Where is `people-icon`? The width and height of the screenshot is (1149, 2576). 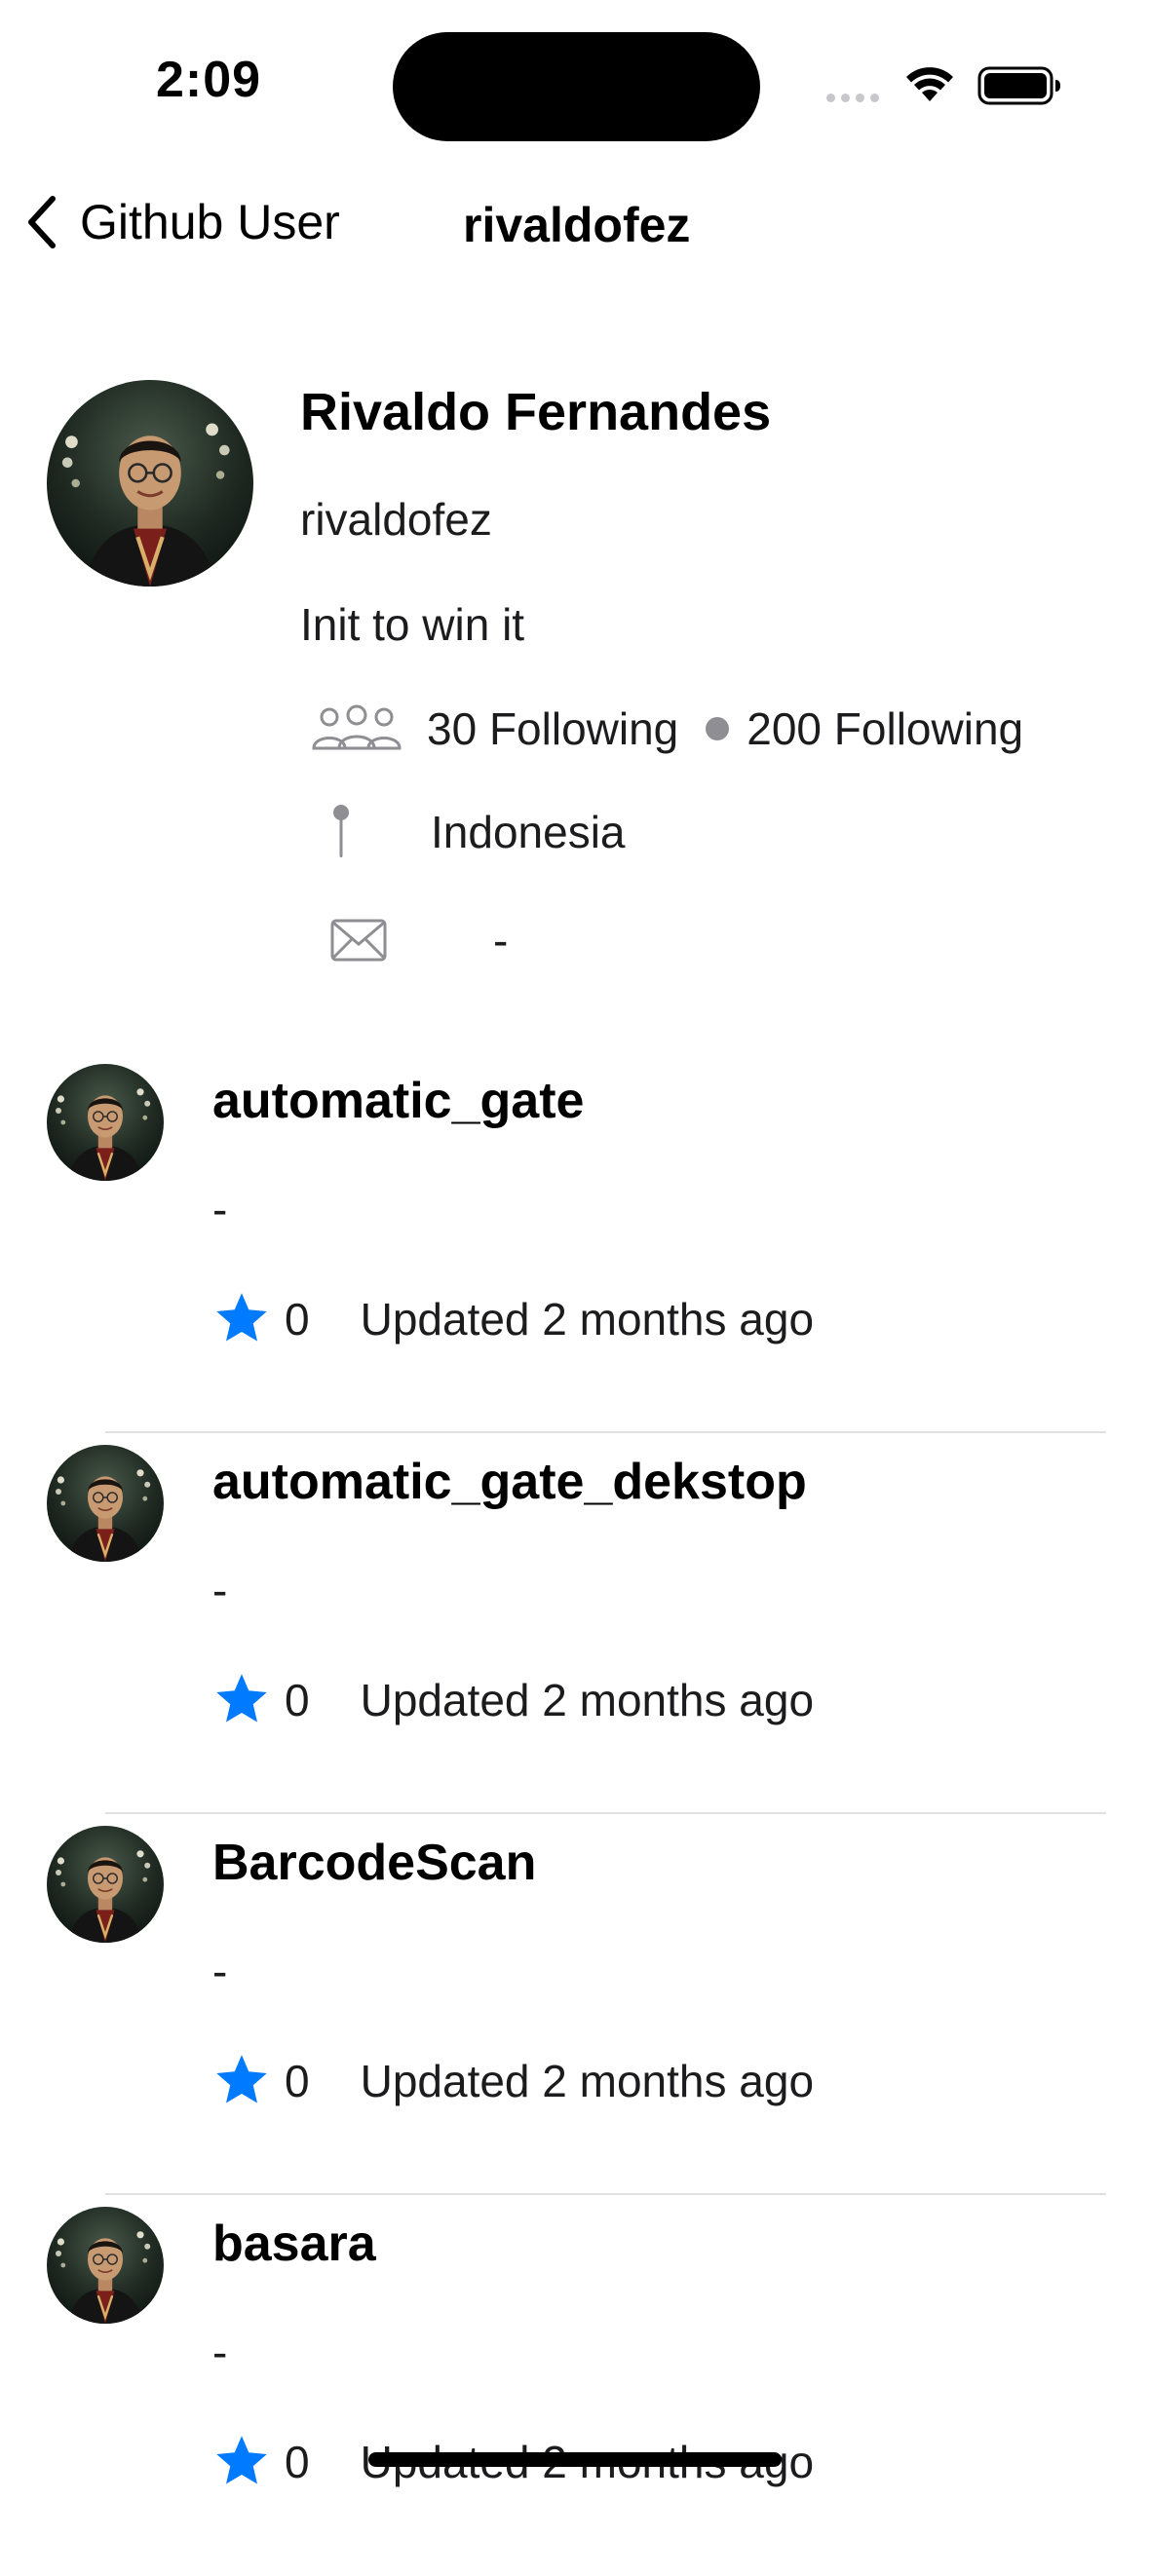 people-icon is located at coordinates (357, 727).